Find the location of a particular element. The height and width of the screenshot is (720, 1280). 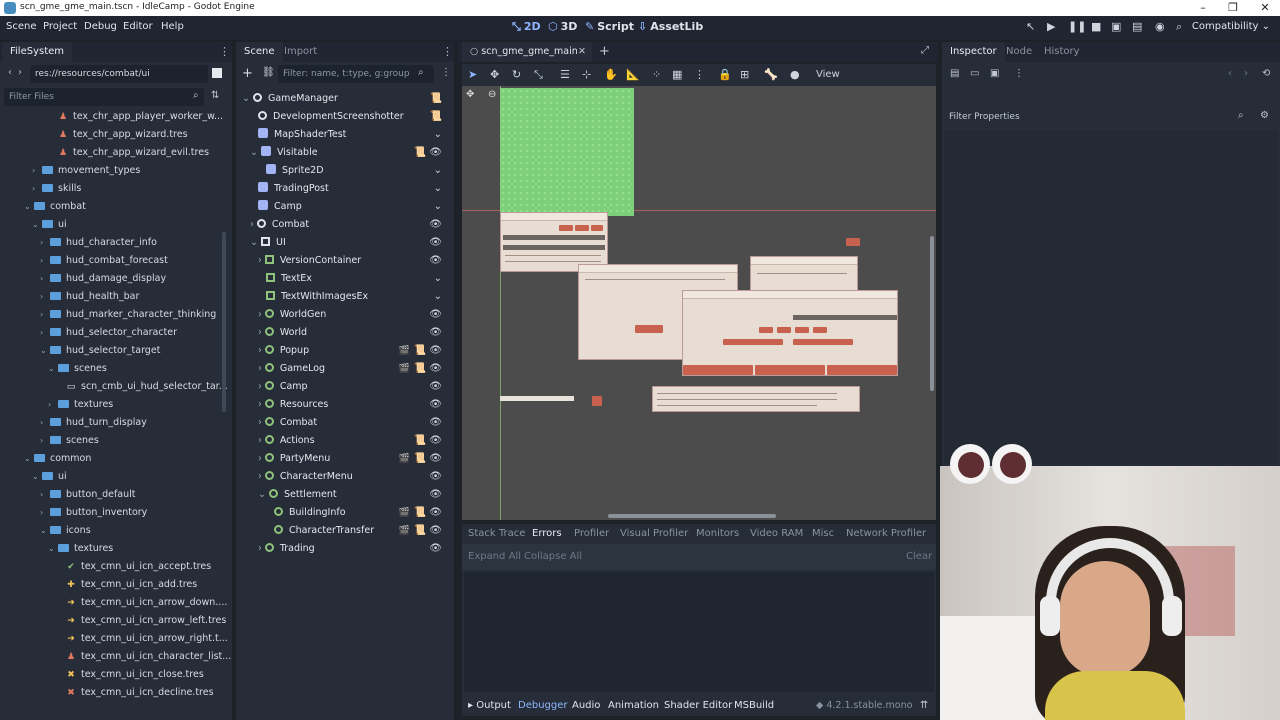

tab-filesystem: FileSystem is located at coordinates (37, 52).